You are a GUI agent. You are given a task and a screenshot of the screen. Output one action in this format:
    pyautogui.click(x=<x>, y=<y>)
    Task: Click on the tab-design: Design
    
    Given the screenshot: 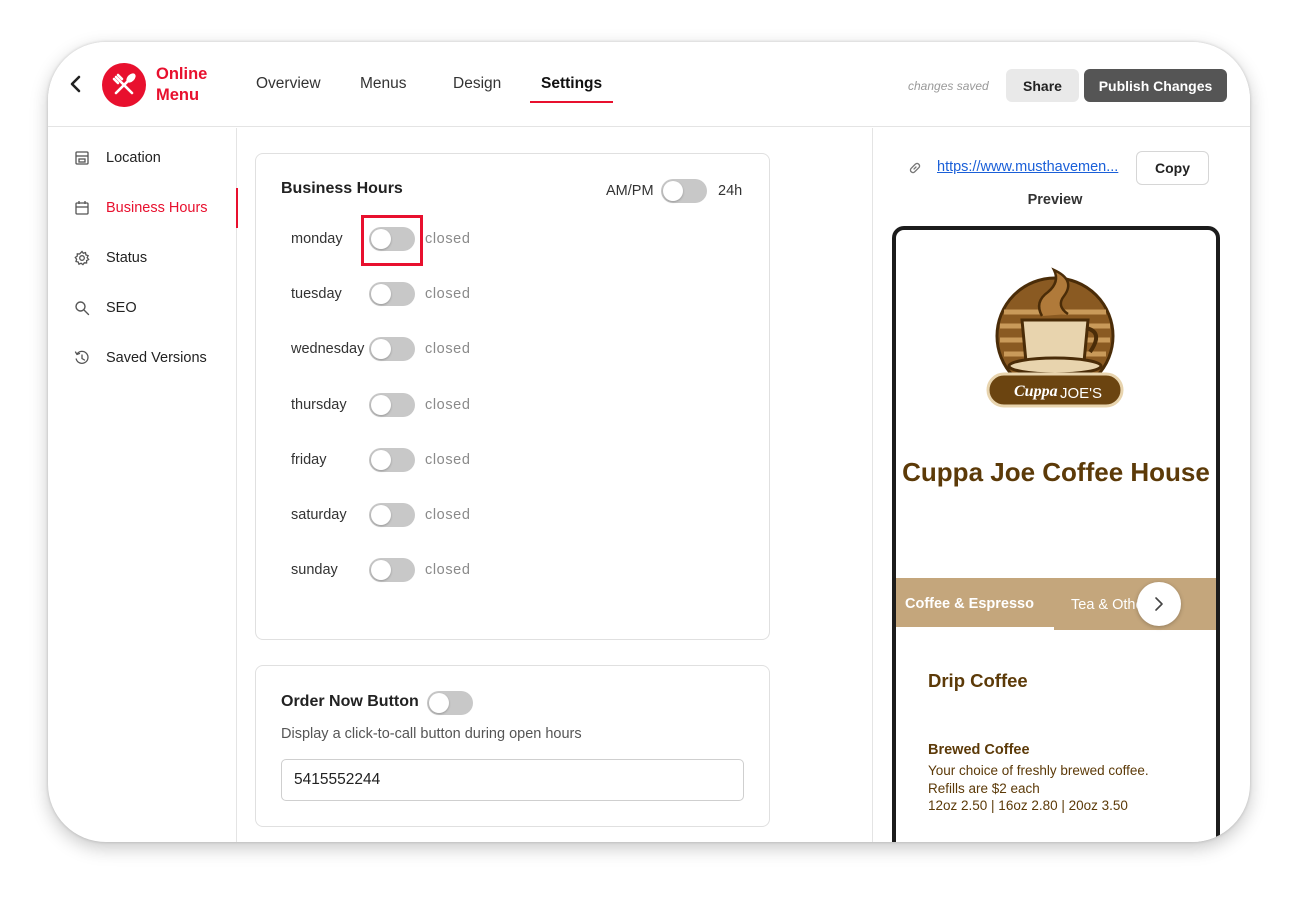 What is the action you would take?
    pyautogui.click(x=477, y=84)
    